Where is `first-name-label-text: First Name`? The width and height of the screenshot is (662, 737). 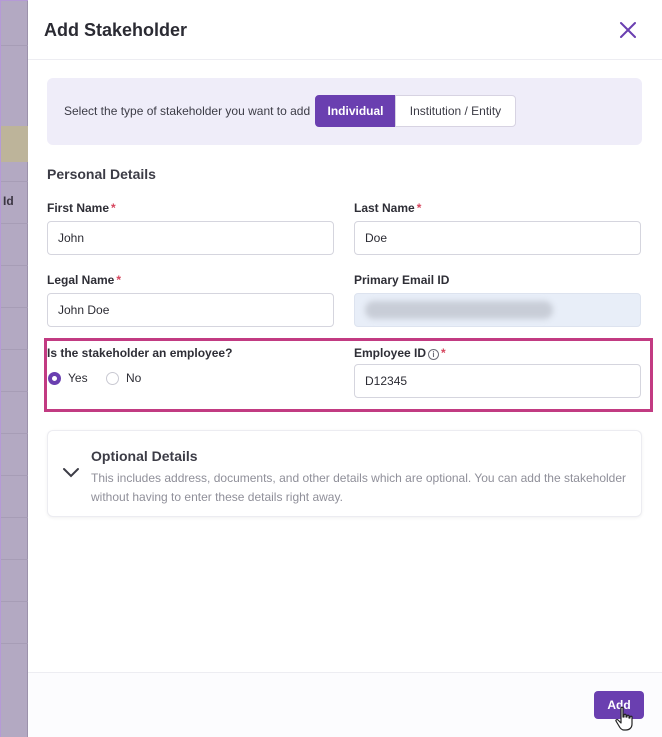 first-name-label-text: First Name is located at coordinates (78, 208).